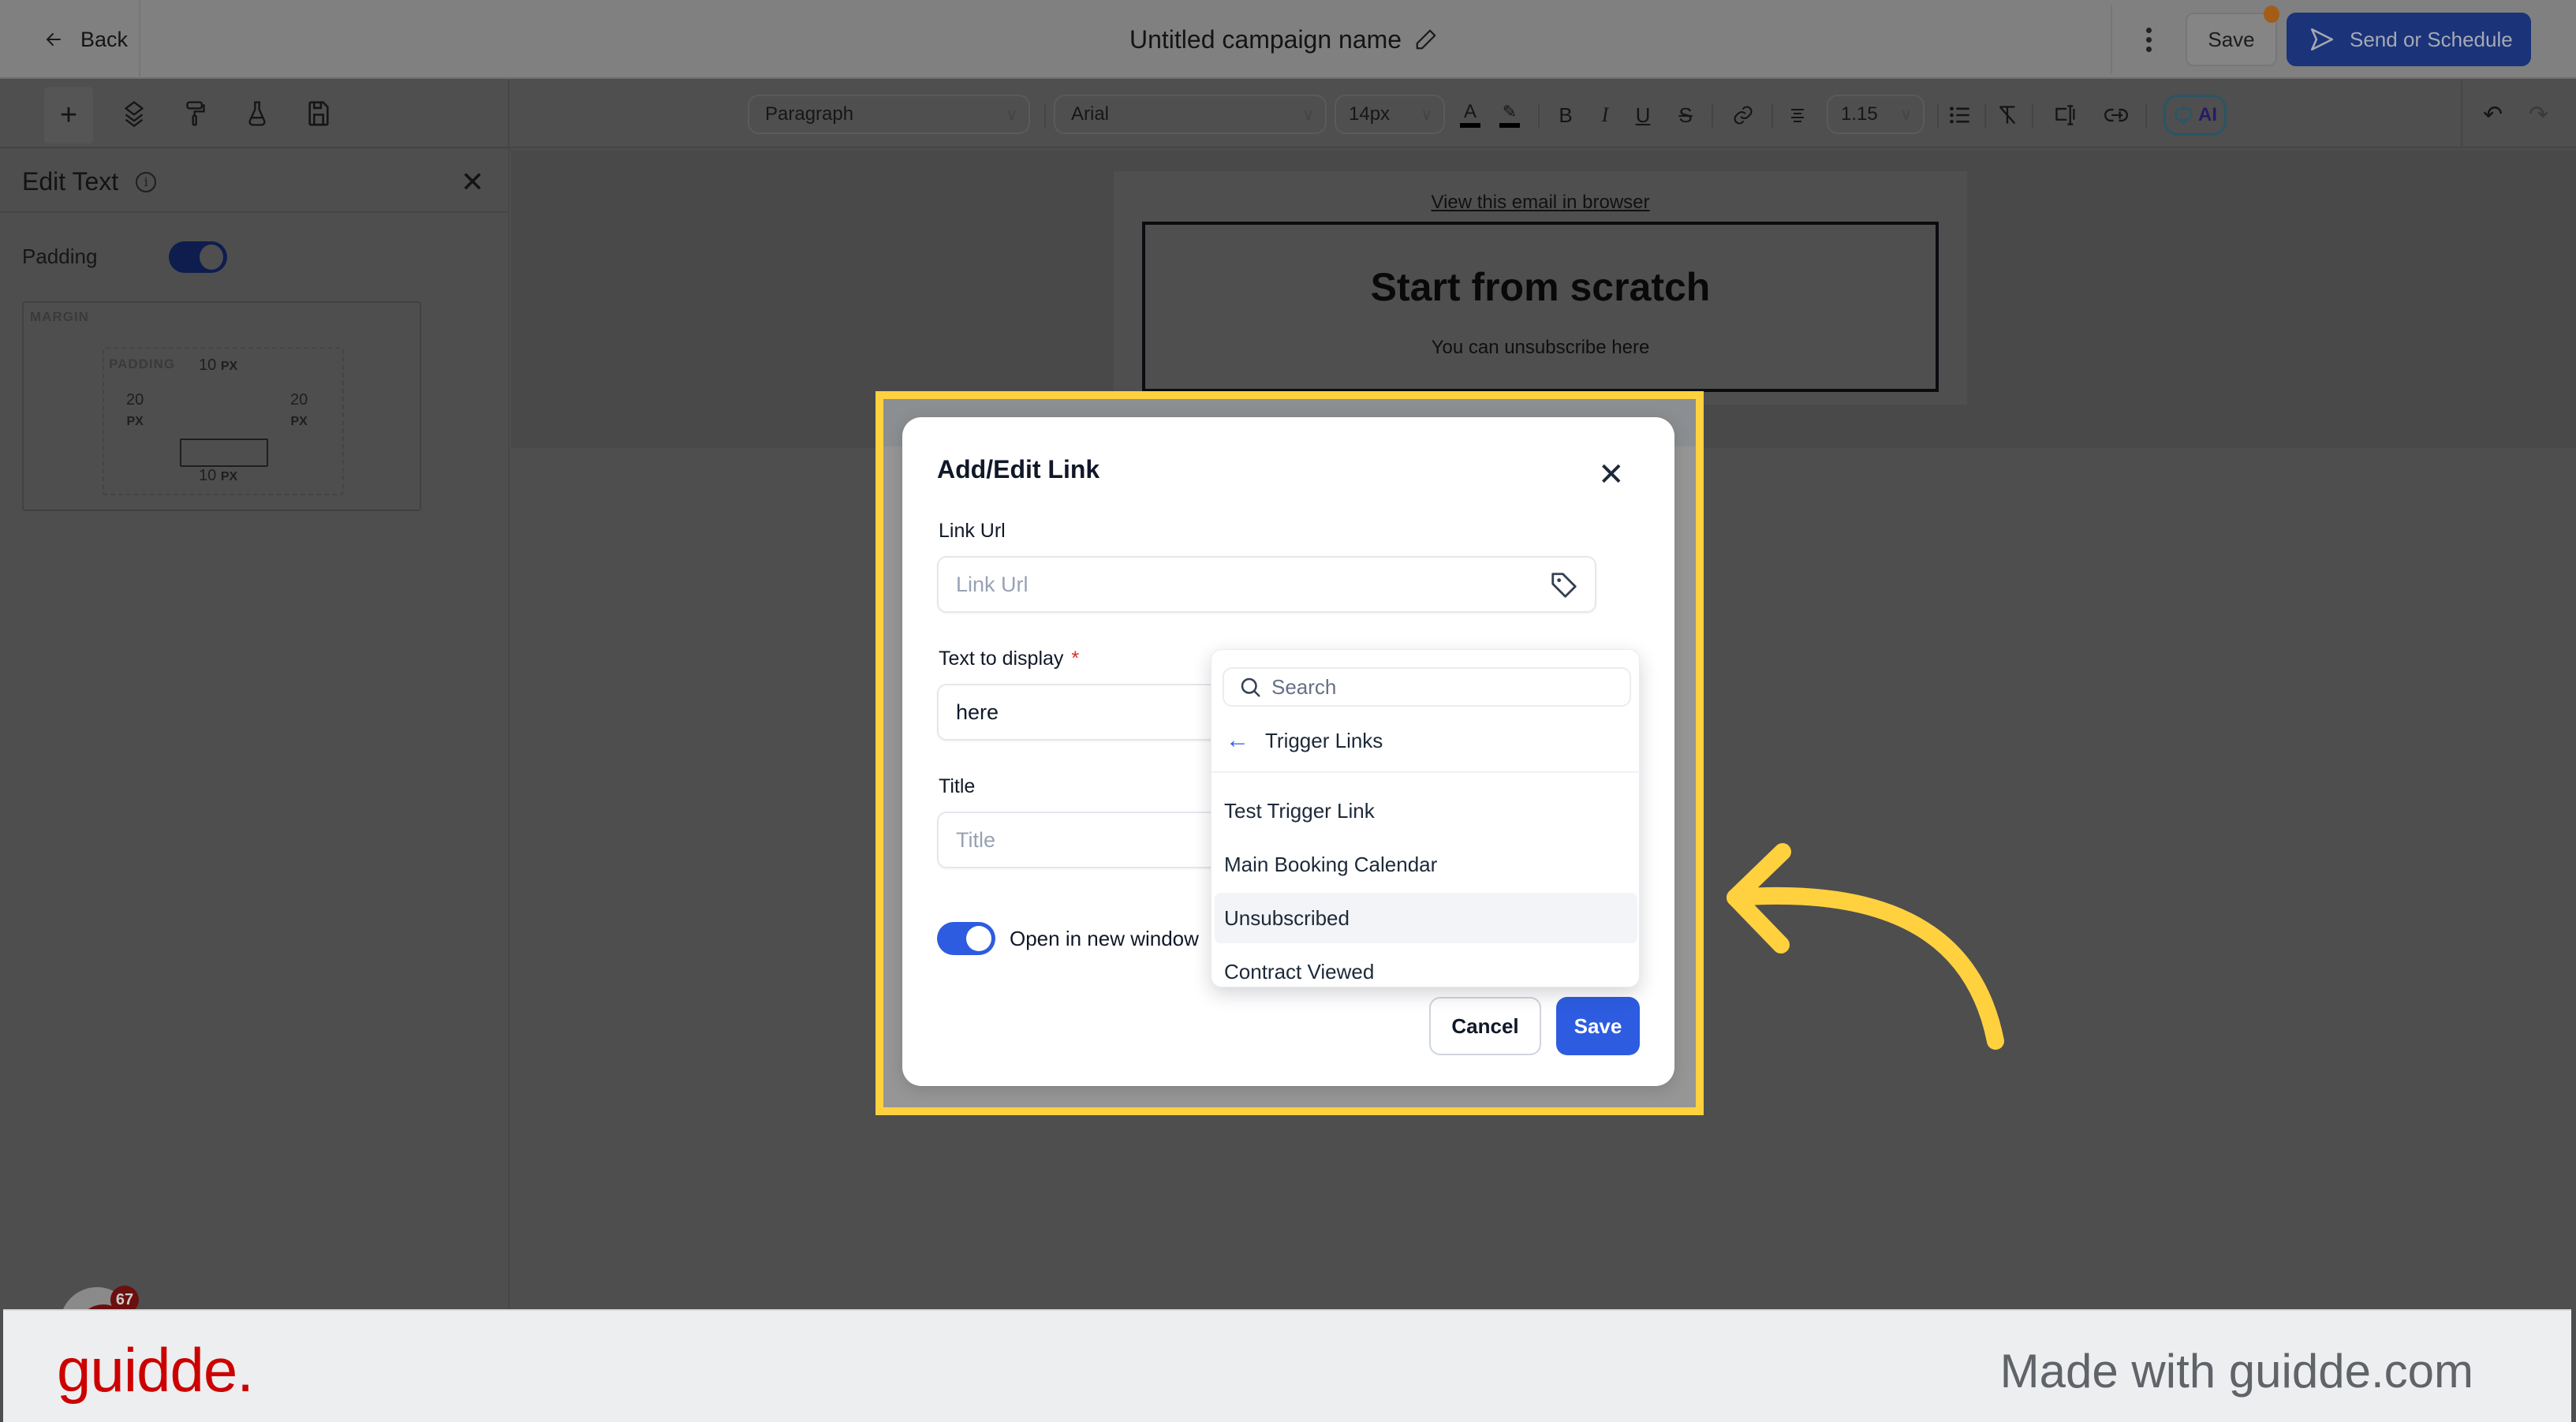  Describe the element at coordinates (134, 113) in the screenshot. I see `layers-icon` at that location.